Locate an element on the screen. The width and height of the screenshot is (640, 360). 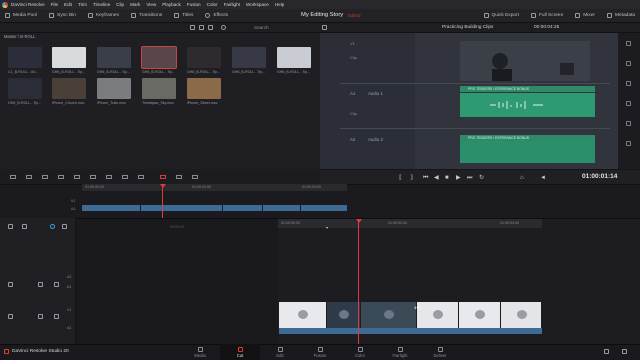
menu-mark: Mark is located at coordinates (135, 4).